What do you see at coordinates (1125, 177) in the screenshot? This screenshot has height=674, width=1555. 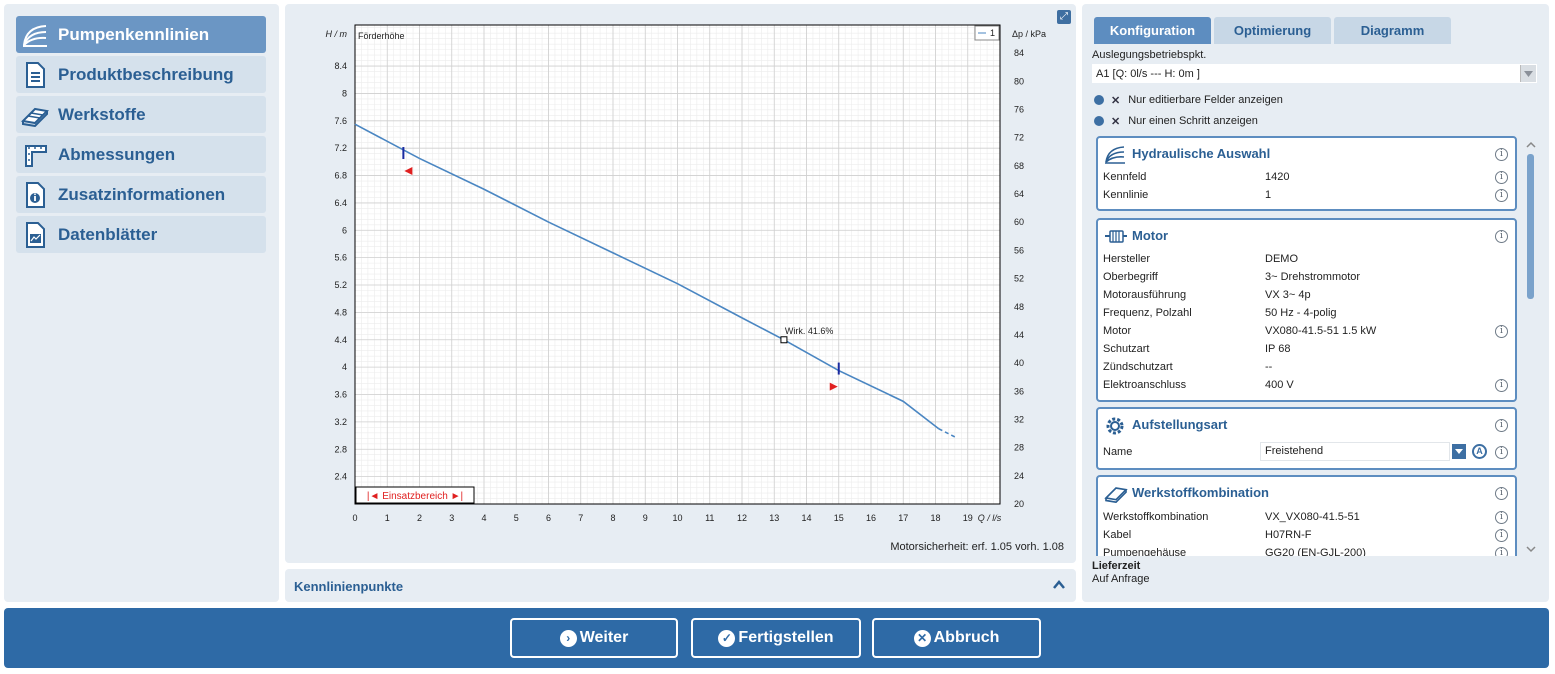 I see `row-label: Kennfeld` at bounding box center [1125, 177].